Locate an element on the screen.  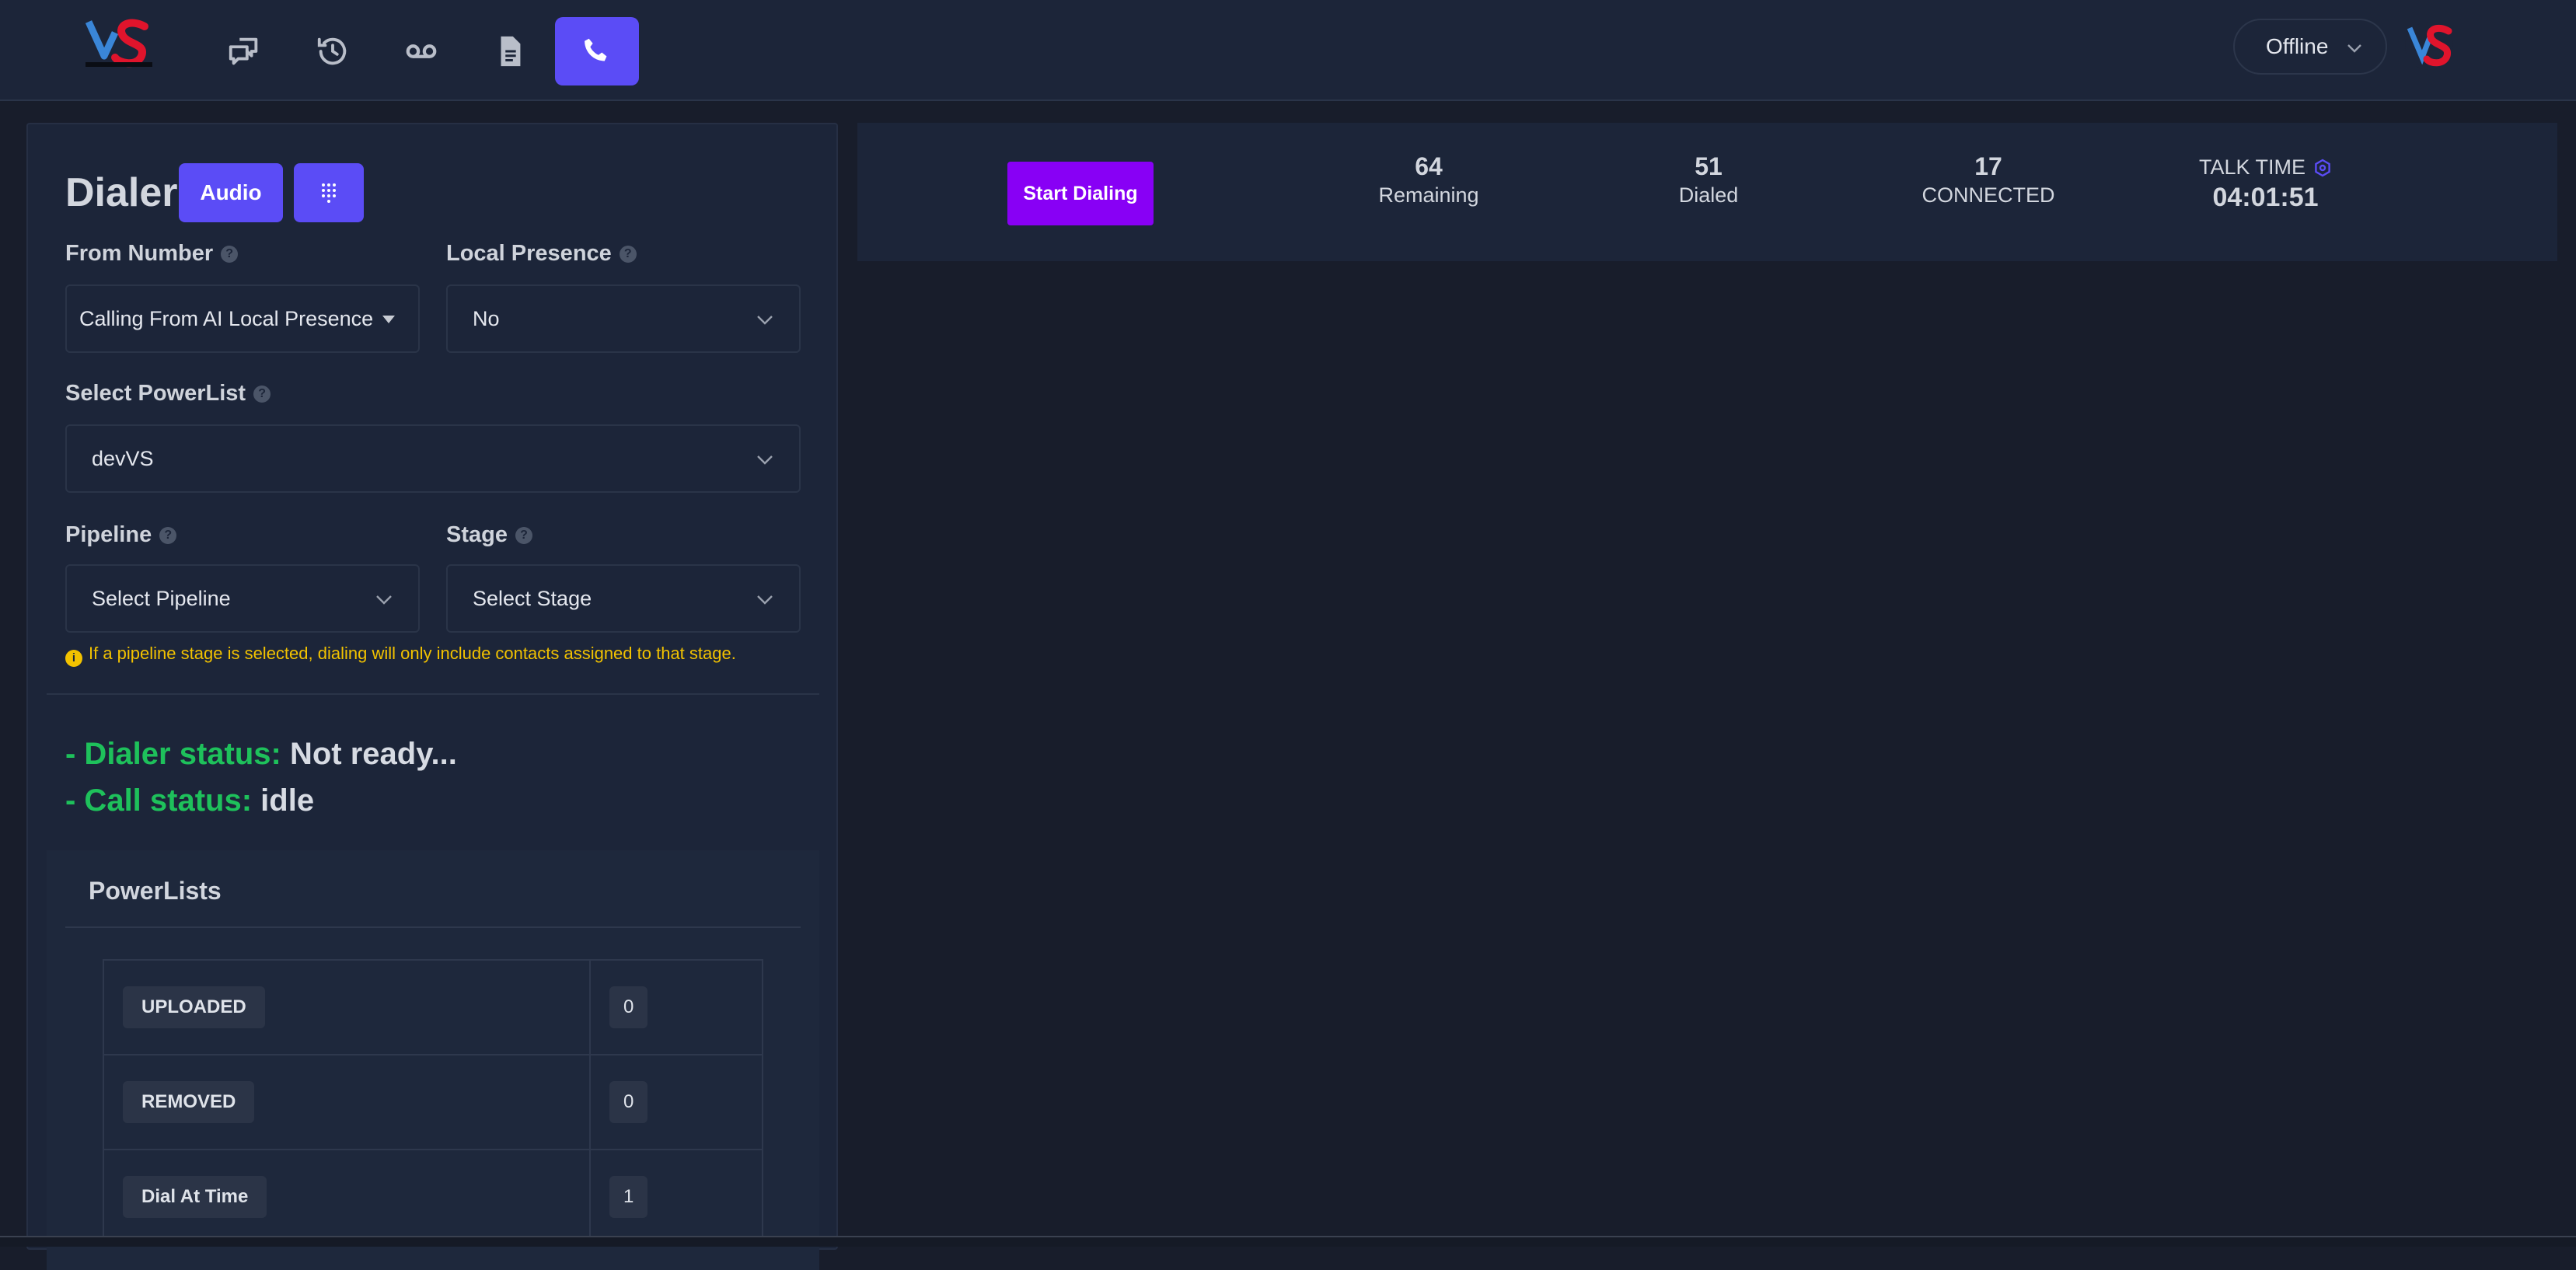
nav-history-button is located at coordinates (333, 51).